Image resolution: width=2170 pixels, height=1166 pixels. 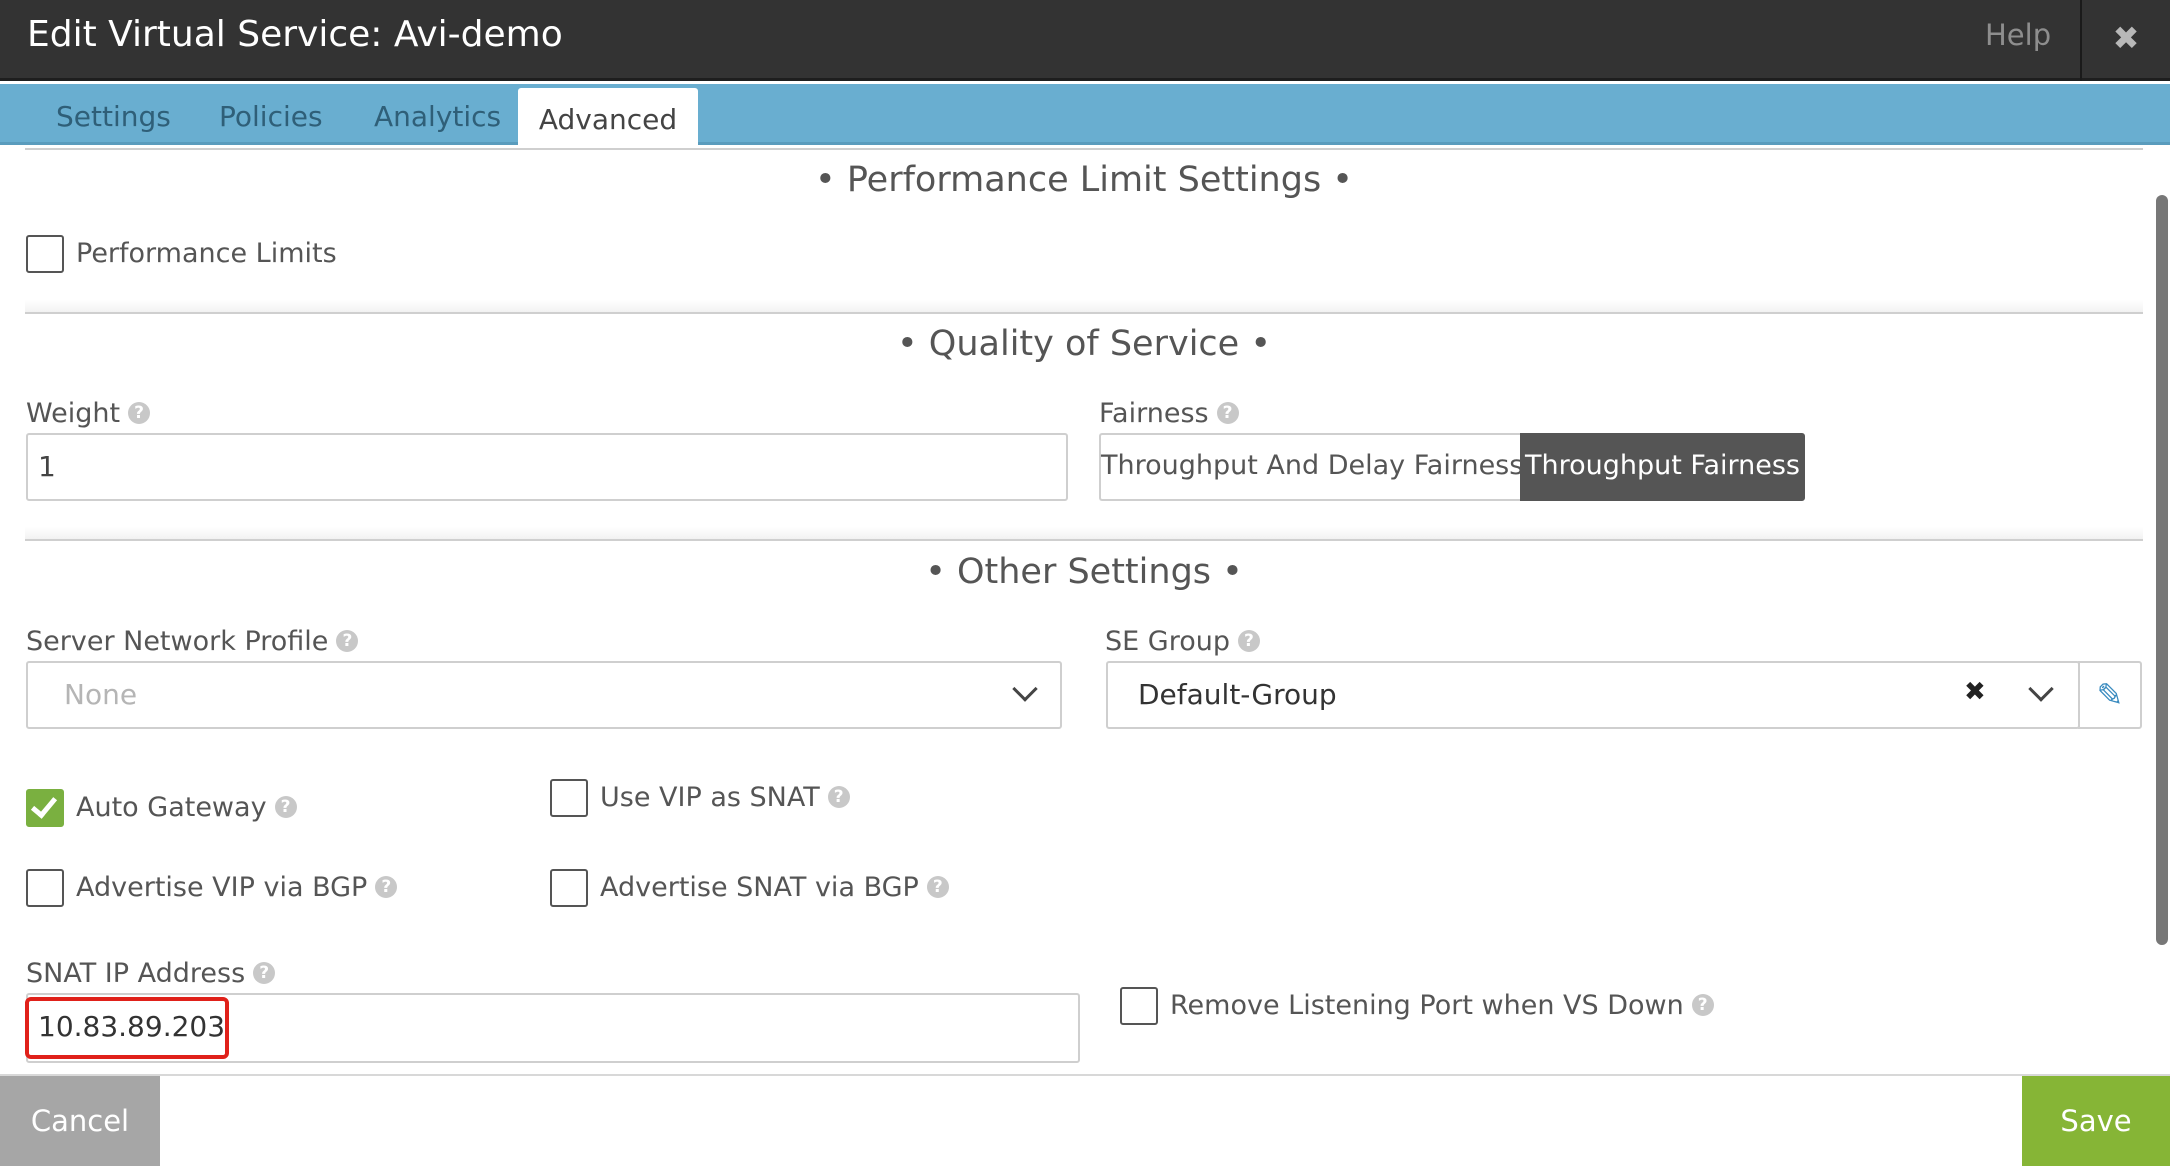 What do you see at coordinates (608, 119) in the screenshot?
I see `tab-advanced: Advanced` at bounding box center [608, 119].